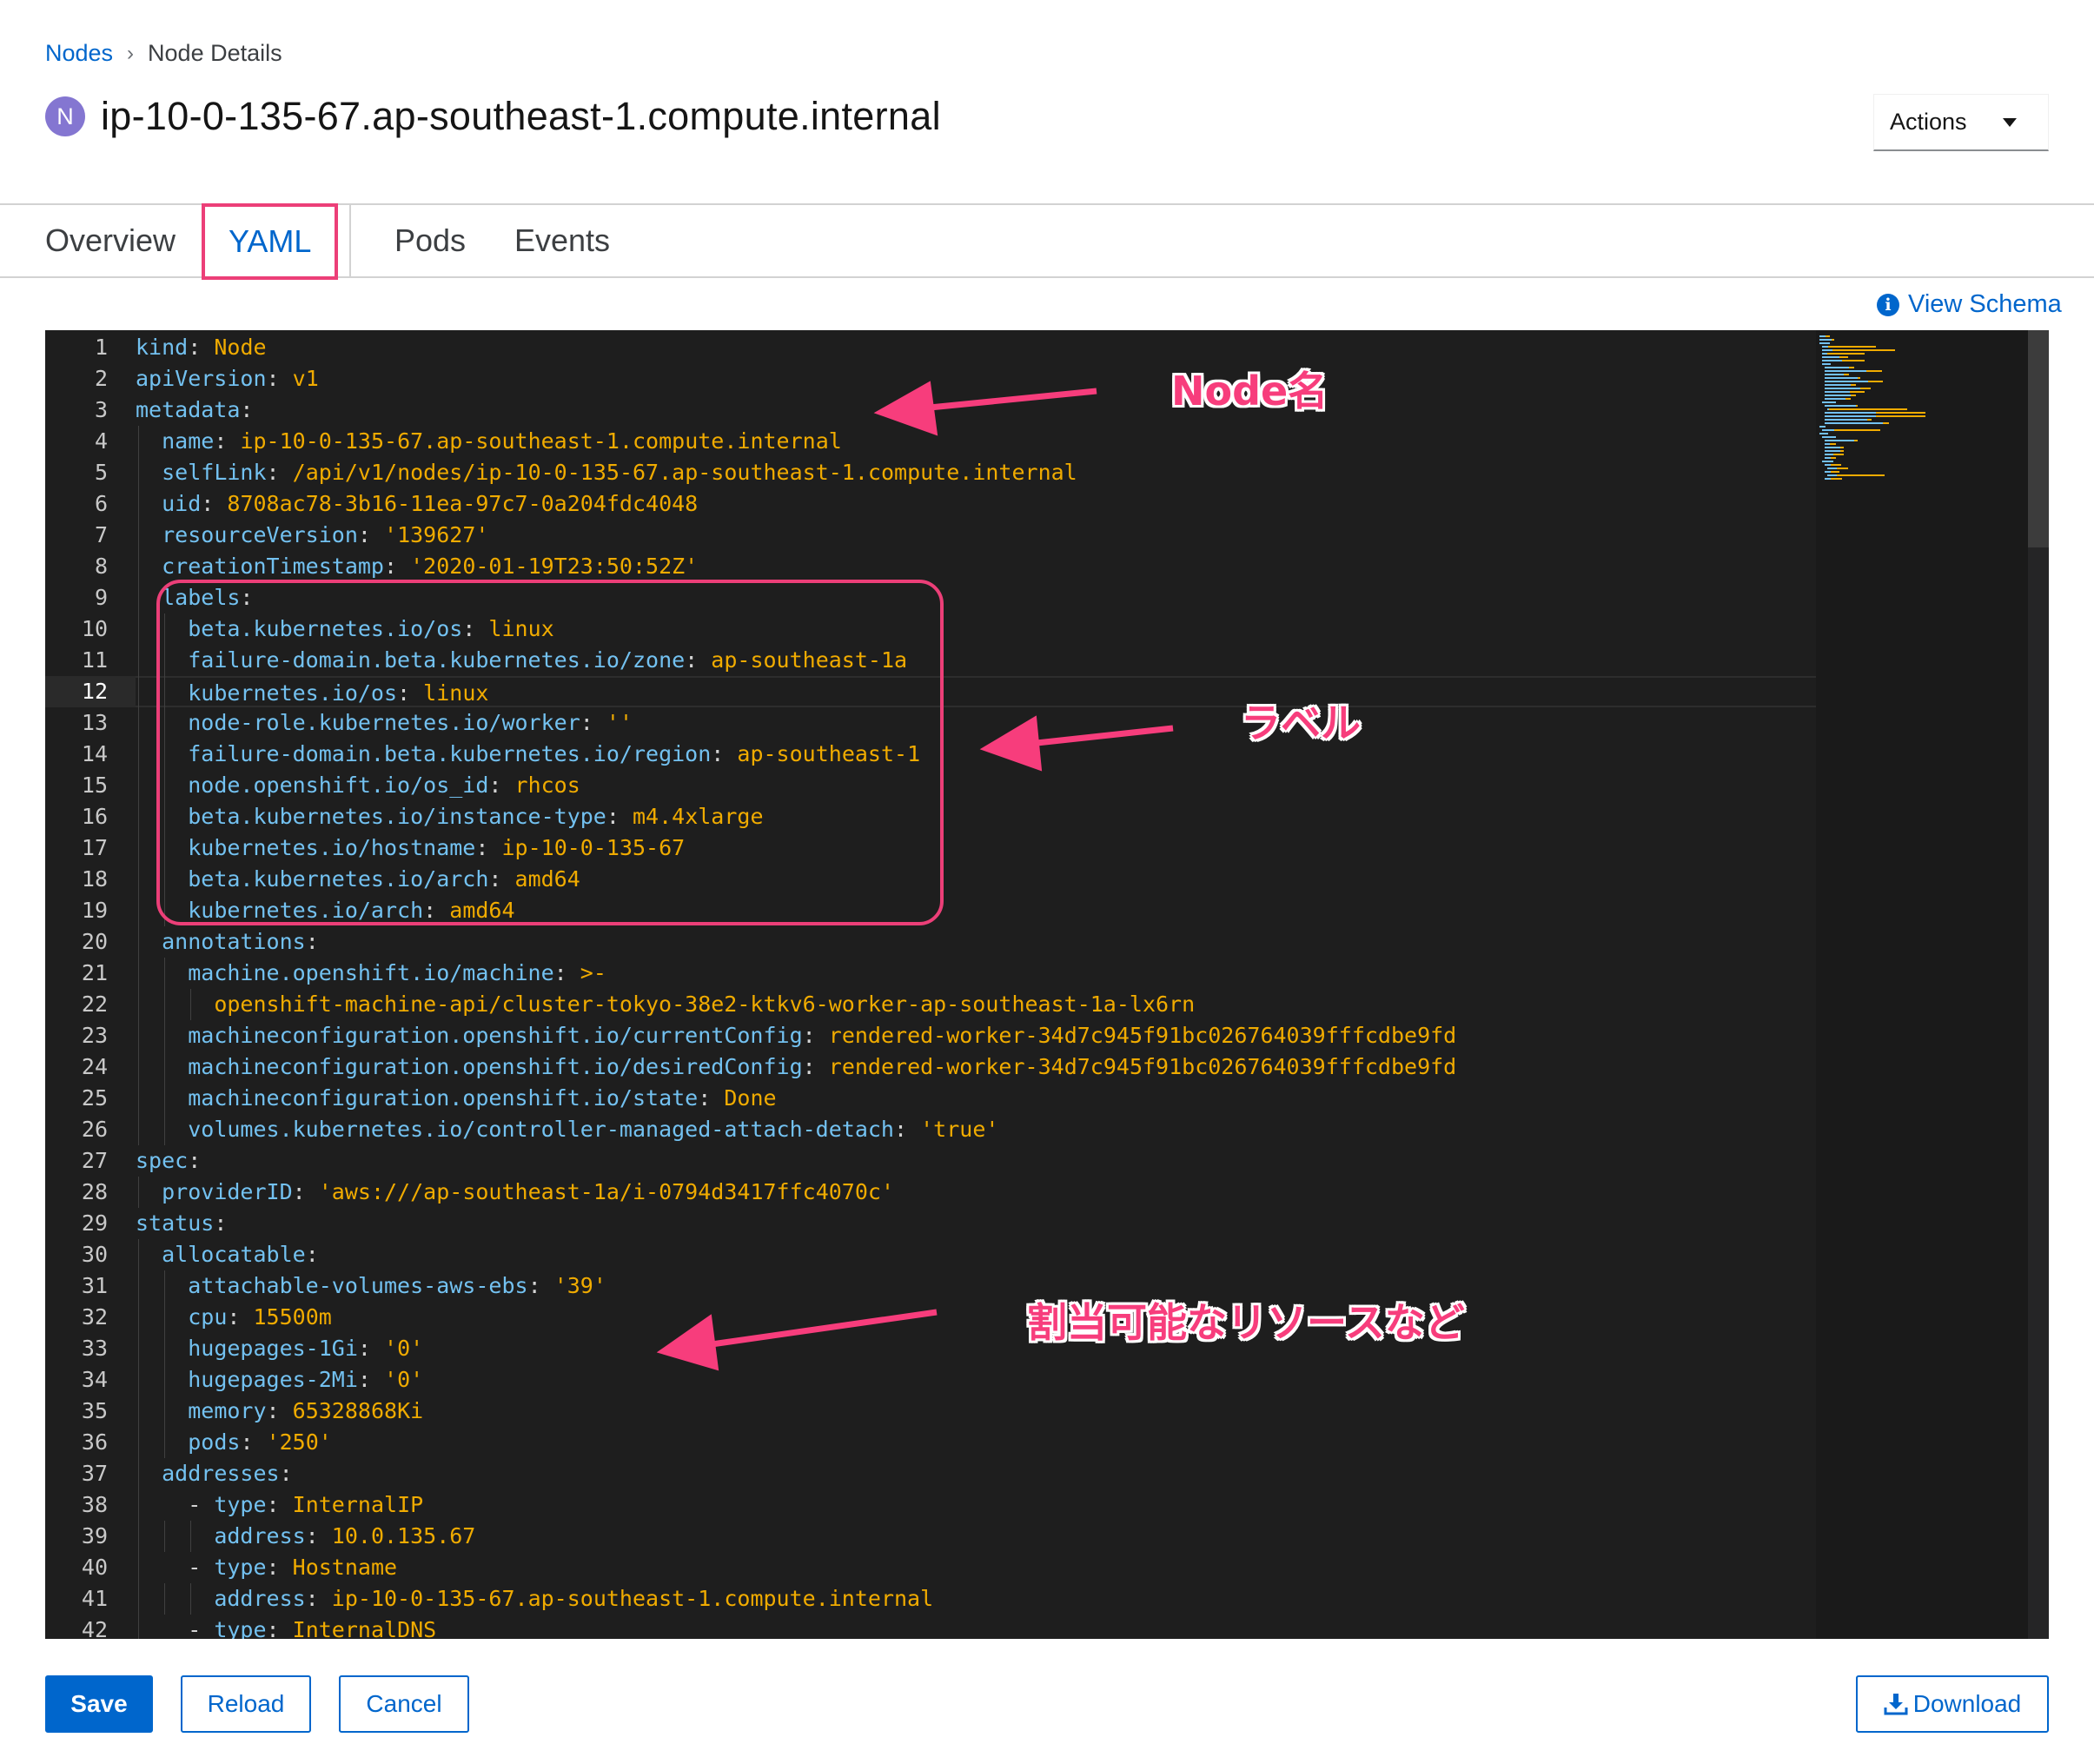 The image size is (2094, 1764). Describe the element at coordinates (1967, 1703) in the screenshot. I see `download-label: Download` at that location.